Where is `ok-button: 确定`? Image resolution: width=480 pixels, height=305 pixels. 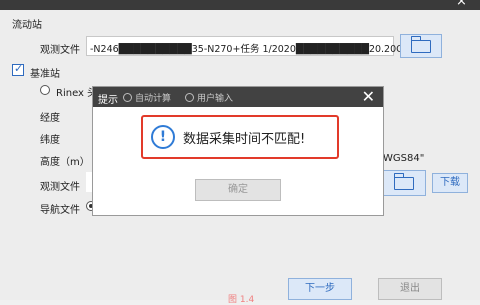
ok-button: 确定 is located at coordinates (238, 190).